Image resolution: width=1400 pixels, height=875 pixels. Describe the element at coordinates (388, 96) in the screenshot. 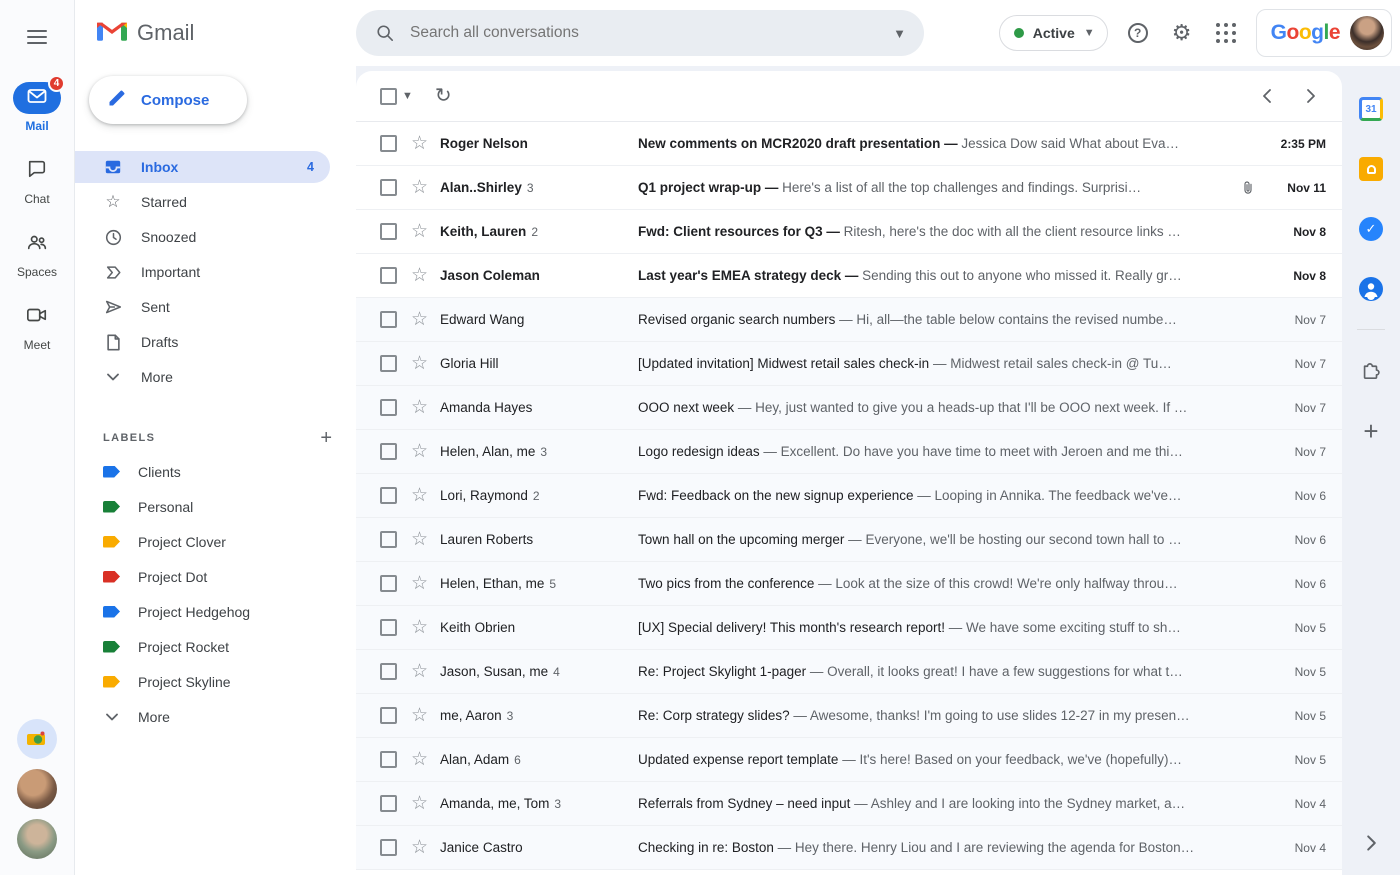

I see `select-all-checkbox` at that location.